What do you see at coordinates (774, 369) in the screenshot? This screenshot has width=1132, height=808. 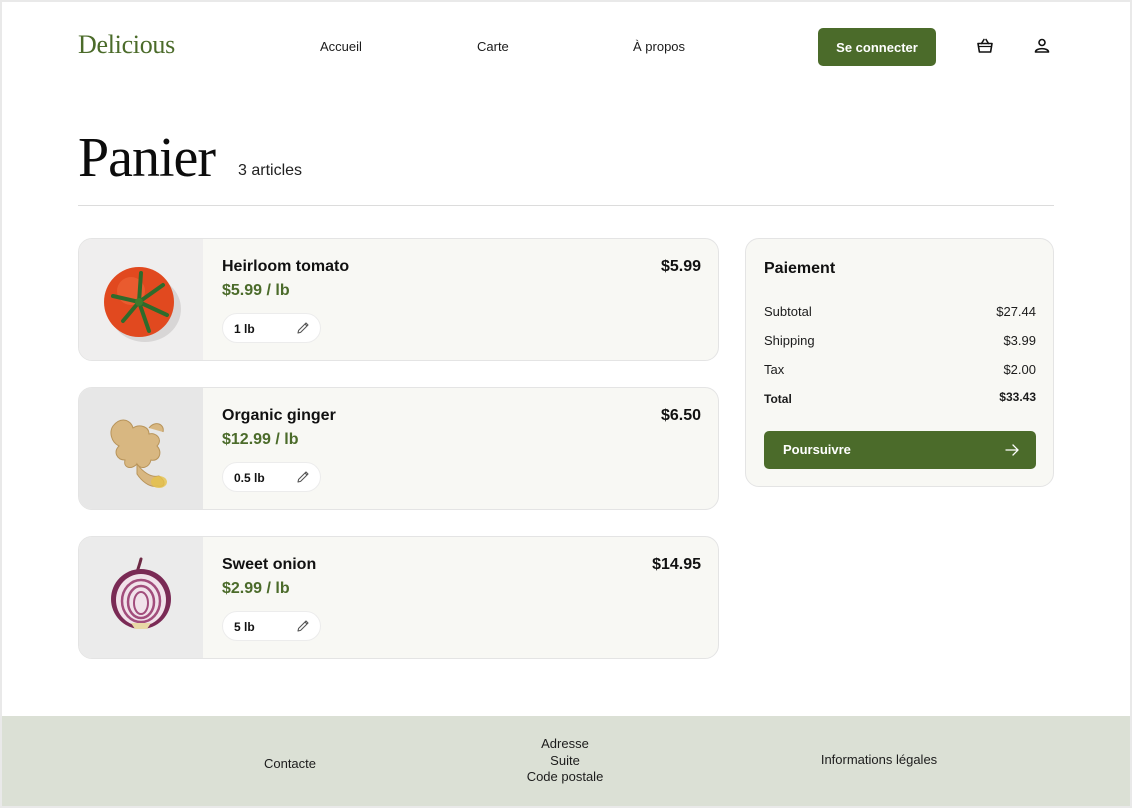 I see `tax-label: Tax` at bounding box center [774, 369].